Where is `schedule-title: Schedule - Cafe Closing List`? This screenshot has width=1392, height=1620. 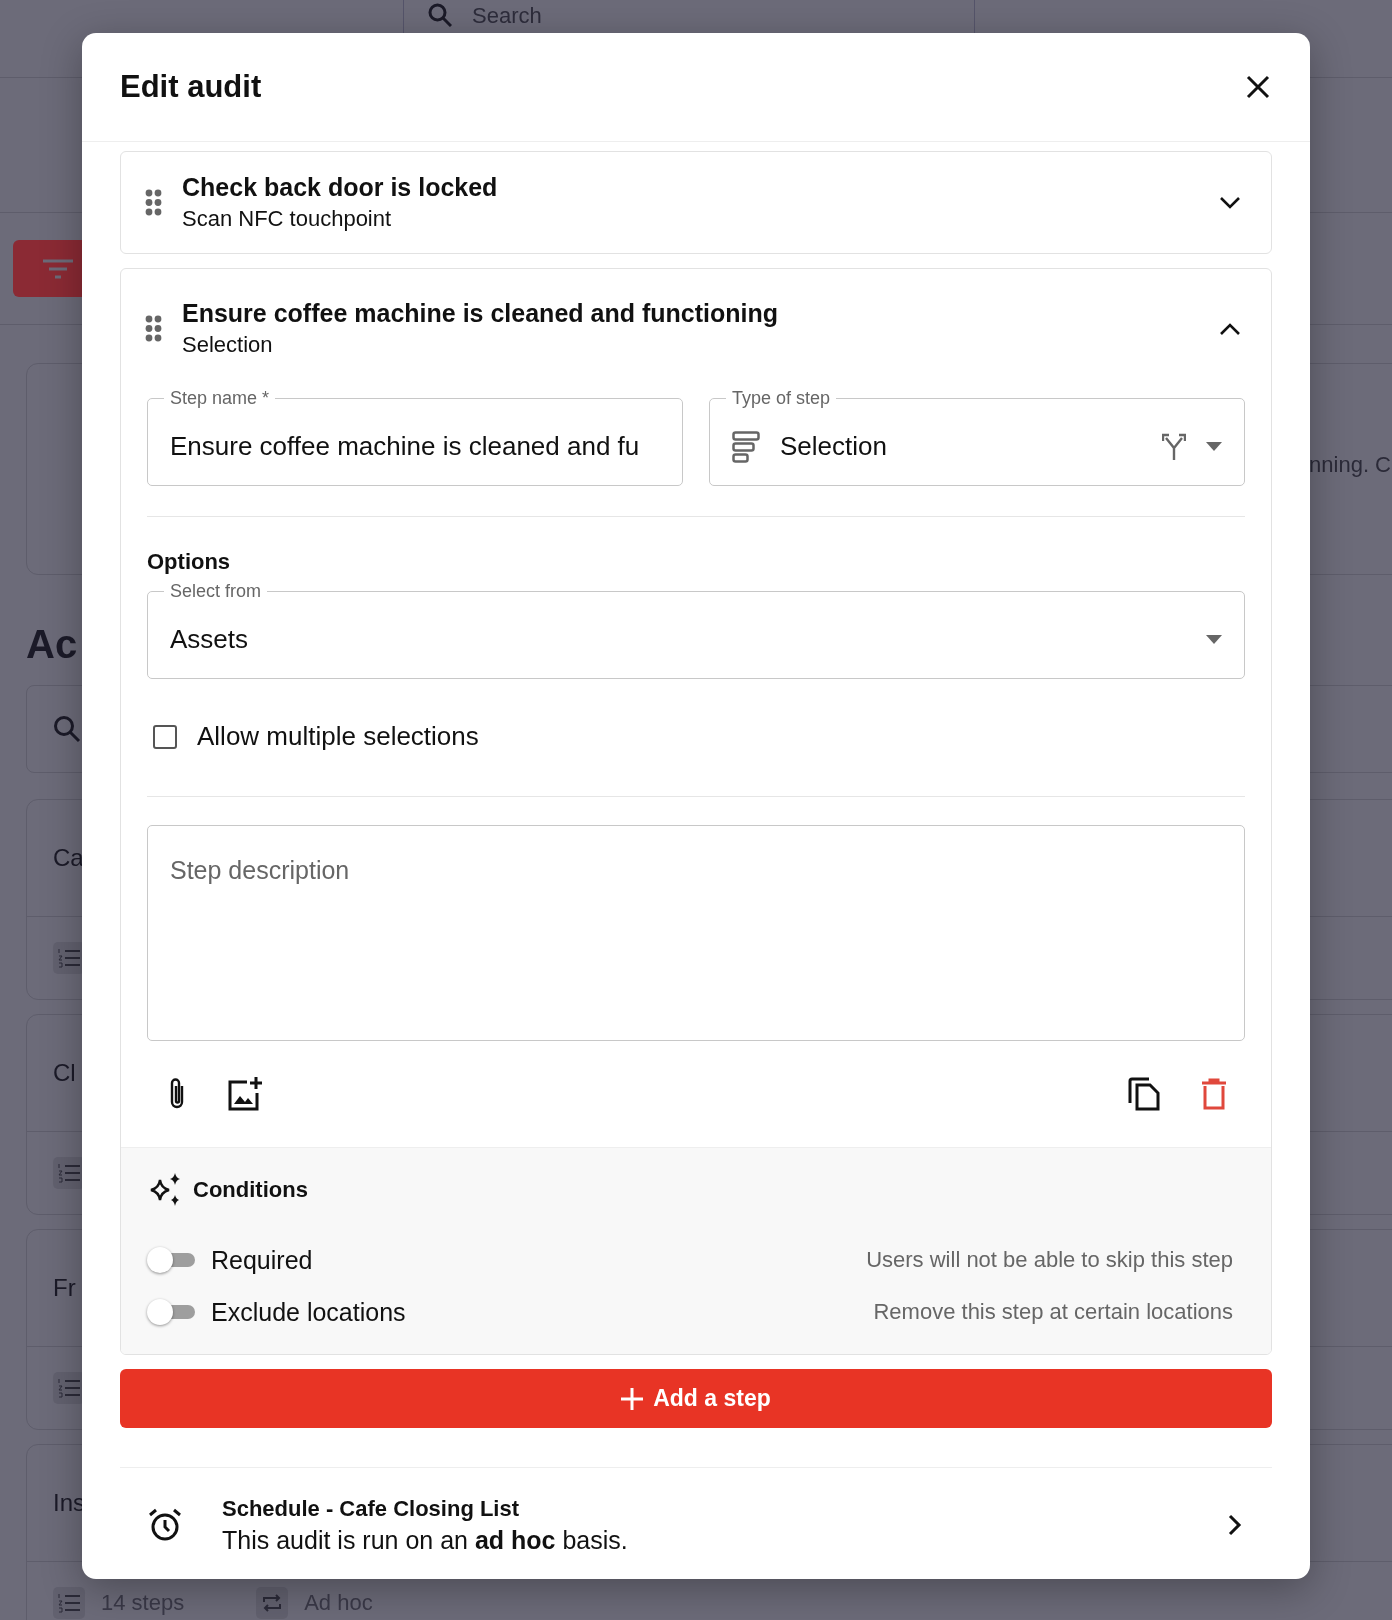 schedule-title: Schedule - Cafe Closing List is located at coordinates (371, 1508).